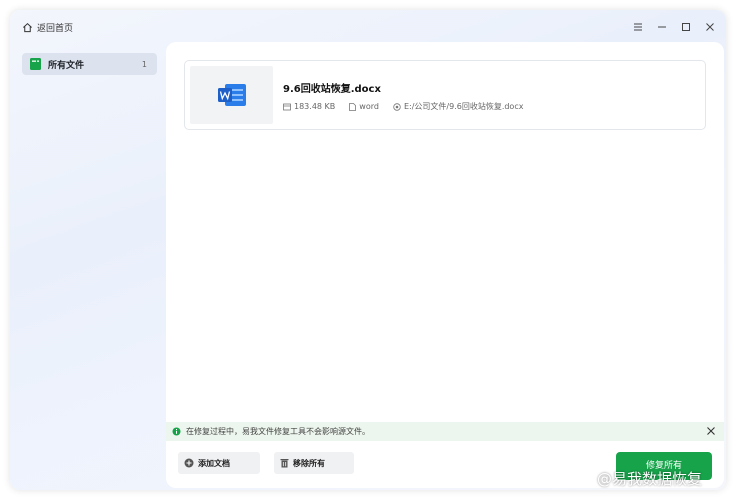 This screenshot has width=738, height=500. Describe the element at coordinates (369, 106) in the screenshot. I see `file-type-value: word` at that location.